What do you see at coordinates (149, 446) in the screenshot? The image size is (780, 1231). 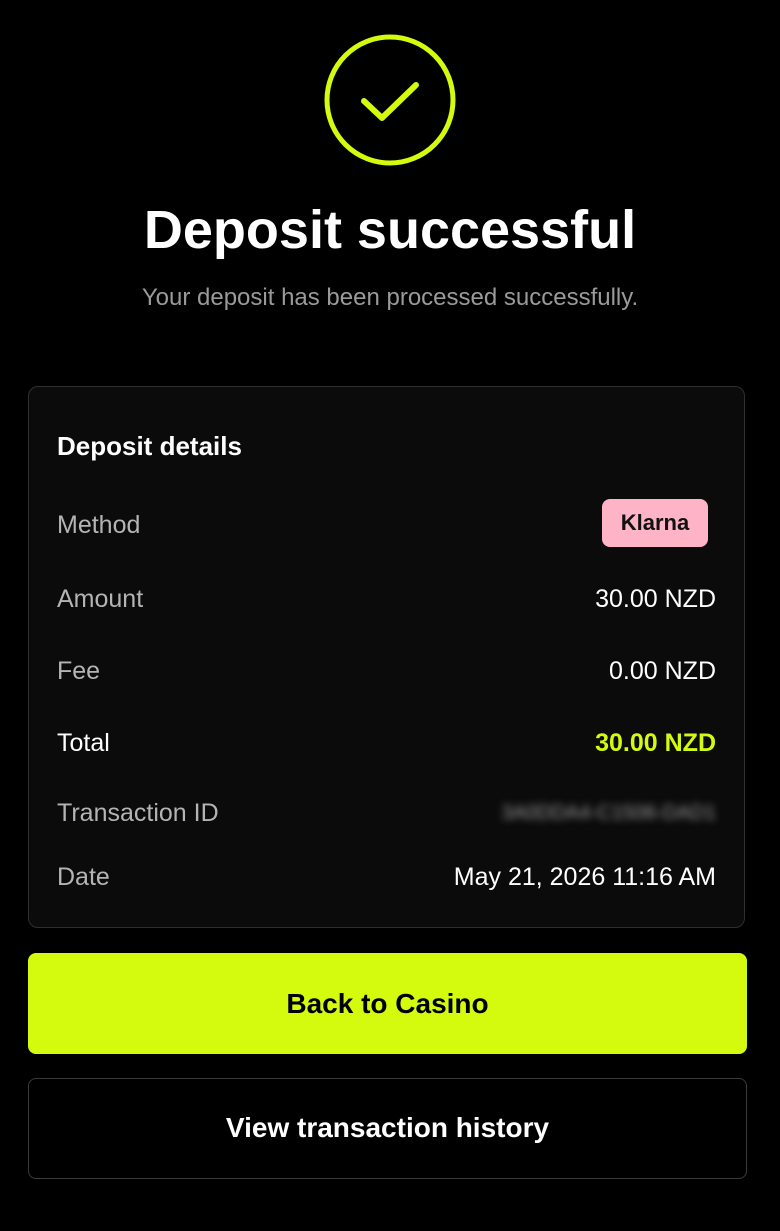 I see `card-title: Deposit details` at bounding box center [149, 446].